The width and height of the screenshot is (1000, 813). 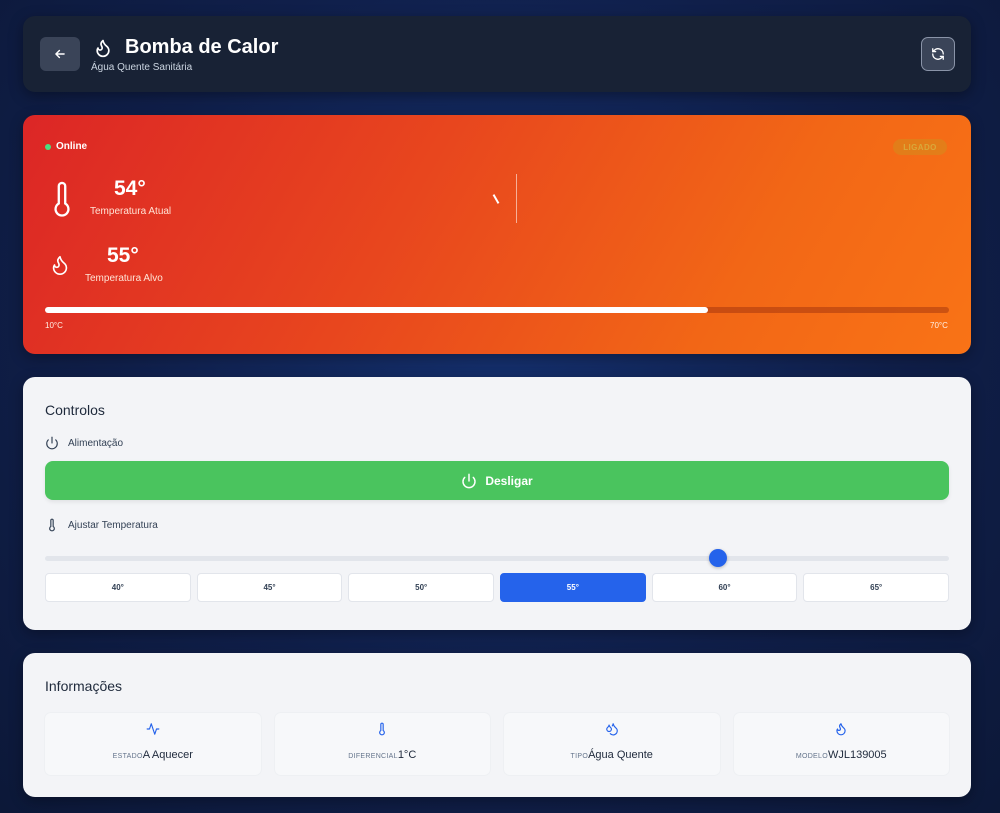 What do you see at coordinates (373, 756) in the screenshot?
I see `info-key: DIFERENCIAL` at bounding box center [373, 756].